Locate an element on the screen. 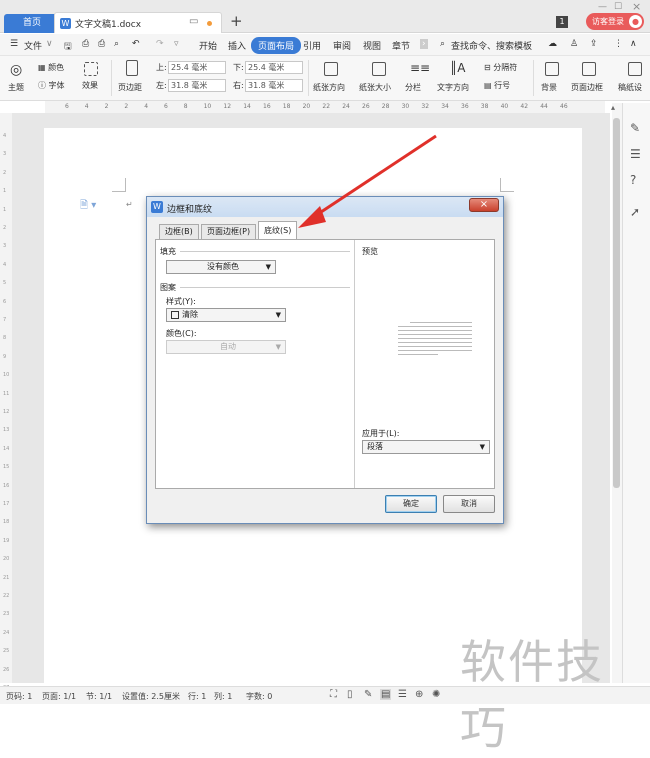 Image resolution: width=650 pixels, height=758 pixels. menu-view: 视图 is located at coordinates (372, 45).